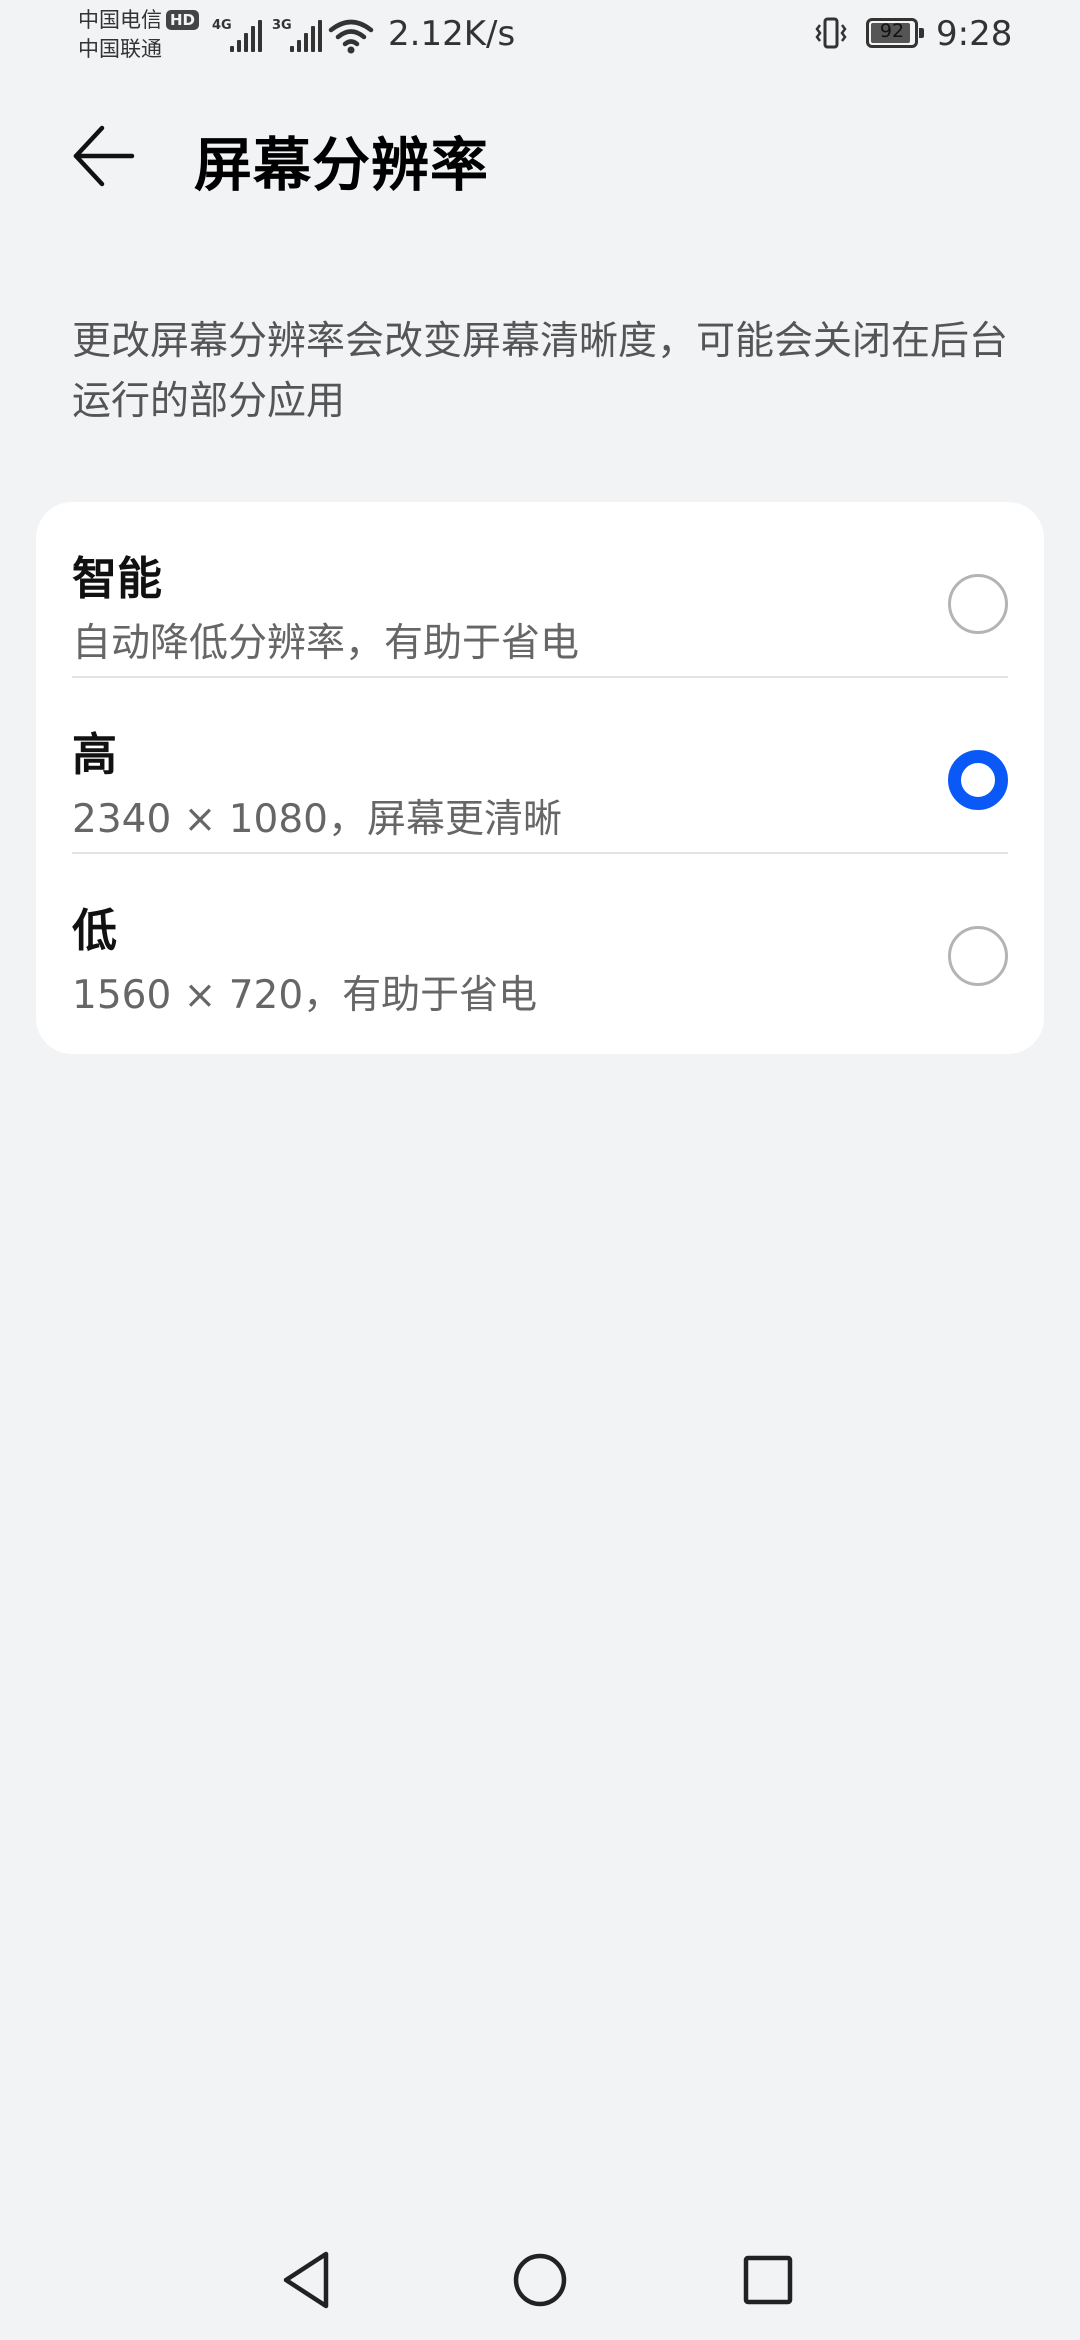  I want to click on option-subtitle: 2340 × 1080，屏幕更清晰, so click(317, 819).